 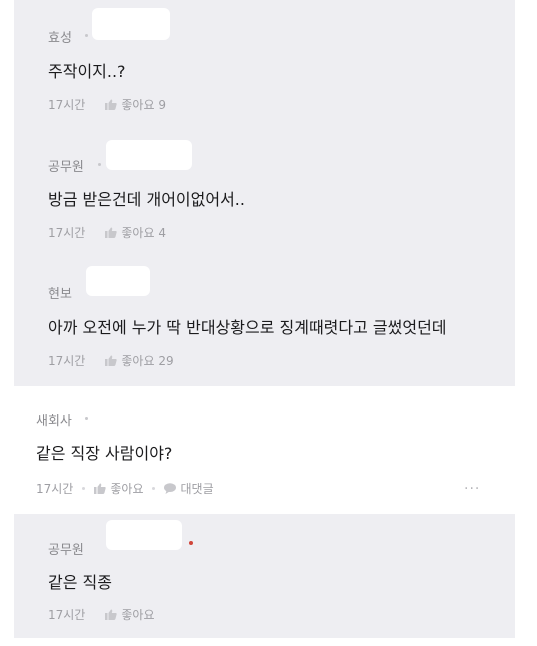 What do you see at coordinates (60, 292) in the screenshot?
I see `comment-author: 현보` at bounding box center [60, 292].